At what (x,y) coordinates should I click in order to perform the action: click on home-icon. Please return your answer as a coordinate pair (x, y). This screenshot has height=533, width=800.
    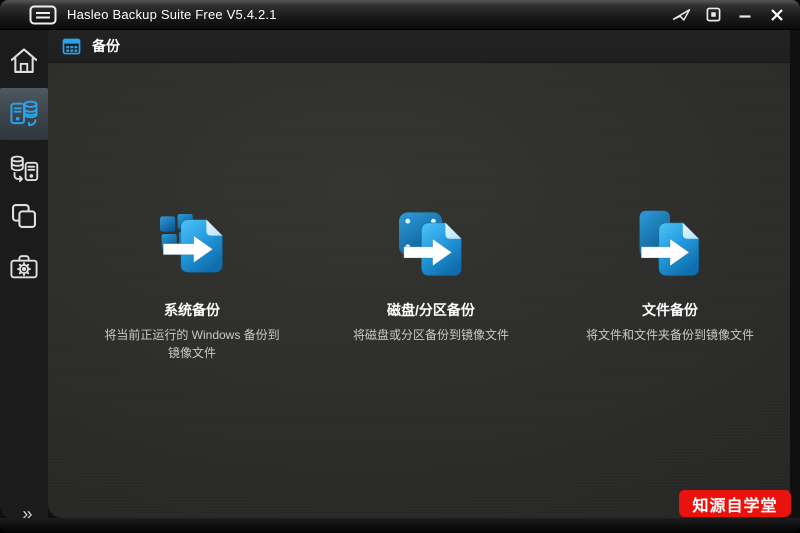
    Looking at the image, I should click on (24, 60).